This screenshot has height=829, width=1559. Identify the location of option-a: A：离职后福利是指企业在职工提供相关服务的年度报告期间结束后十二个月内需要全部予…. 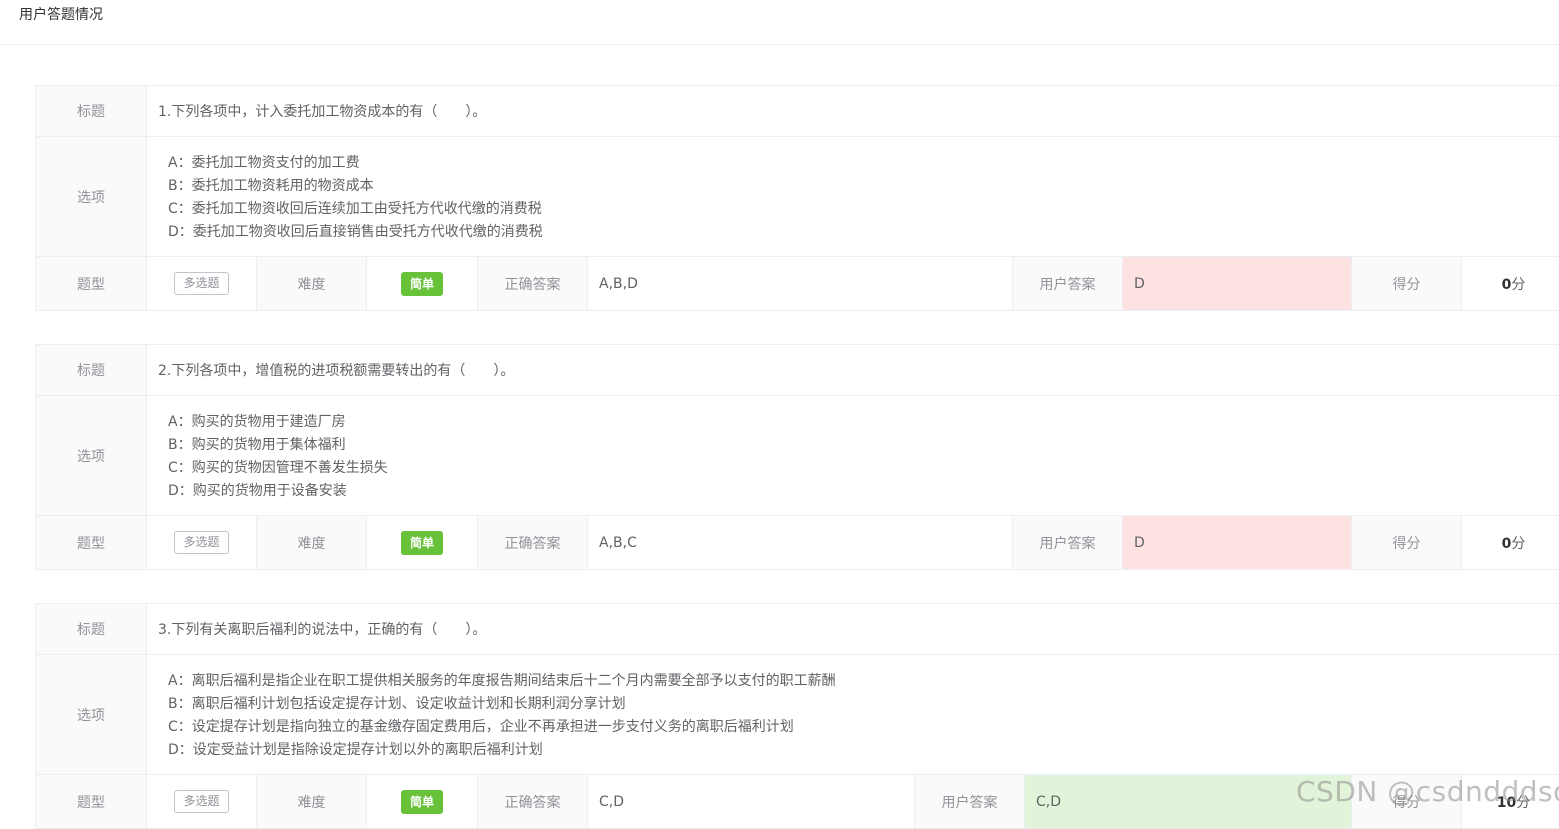
(863, 681).